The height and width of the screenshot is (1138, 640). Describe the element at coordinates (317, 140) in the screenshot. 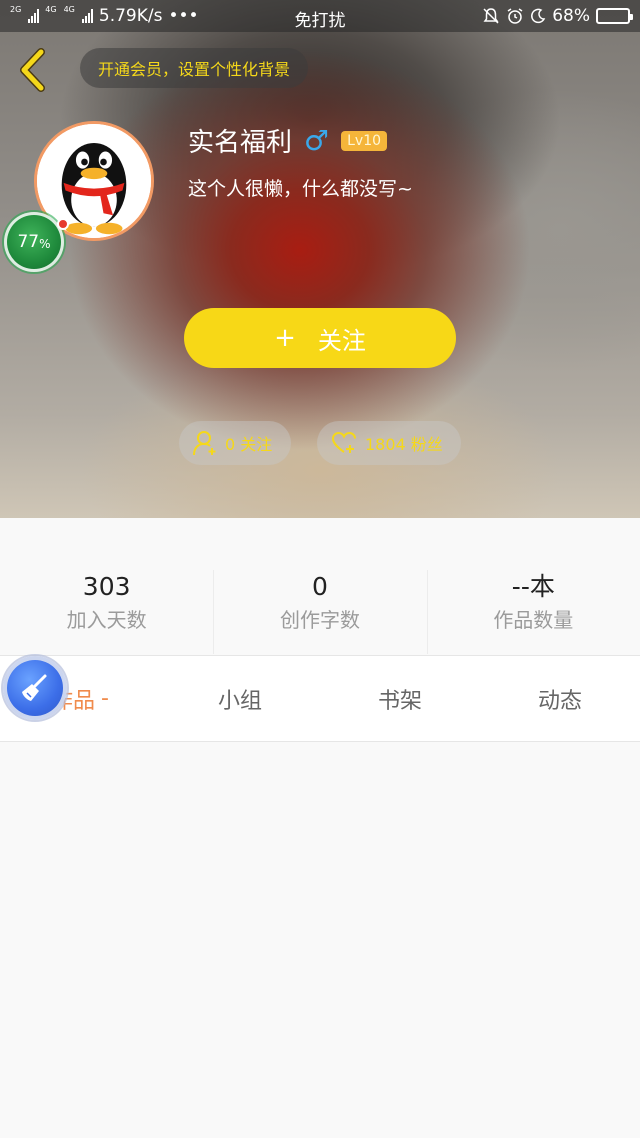

I see `male-gender-icon: ♂` at that location.